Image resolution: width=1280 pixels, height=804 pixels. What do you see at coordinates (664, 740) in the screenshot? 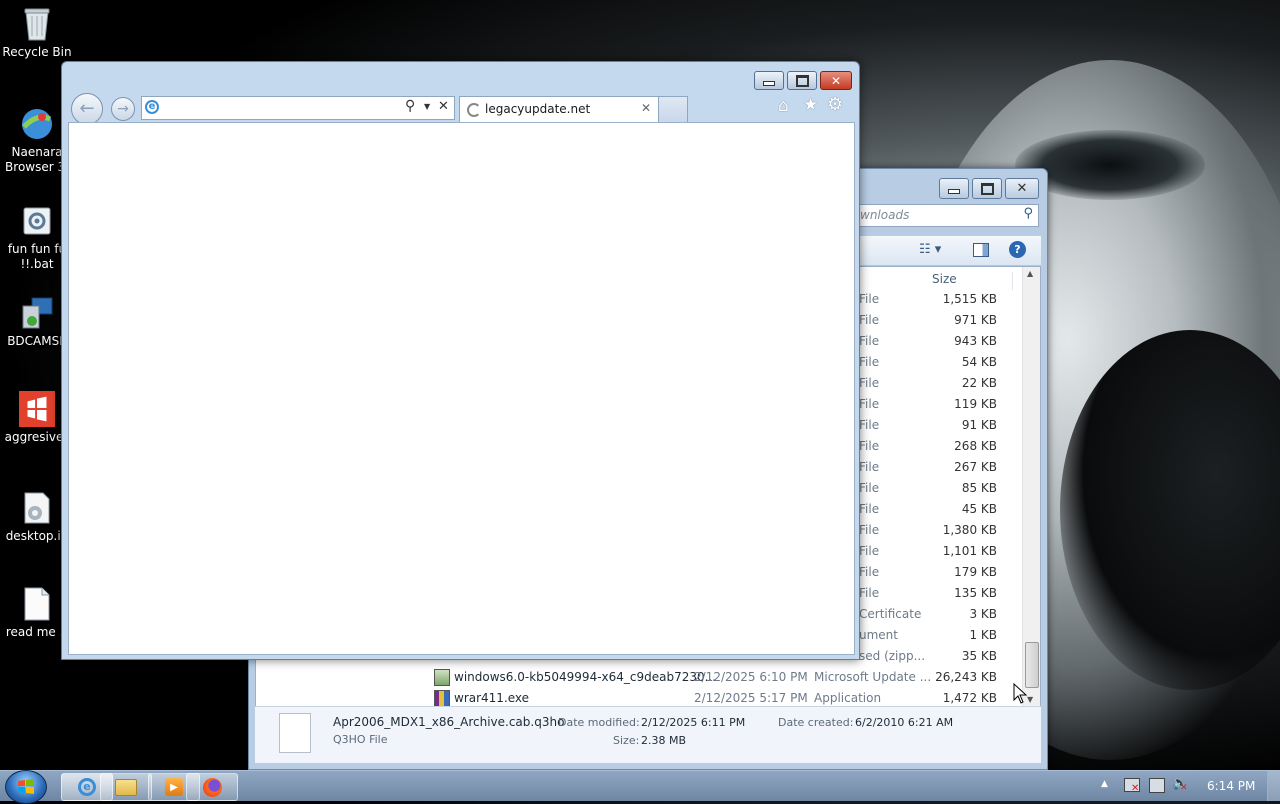
I see `details-size-value: 2.38 MB` at bounding box center [664, 740].